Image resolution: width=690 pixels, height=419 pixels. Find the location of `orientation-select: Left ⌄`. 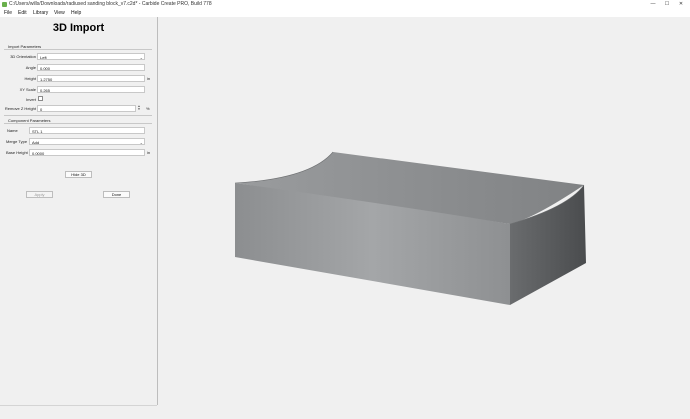

orientation-select: Left ⌄ is located at coordinates (91, 56).